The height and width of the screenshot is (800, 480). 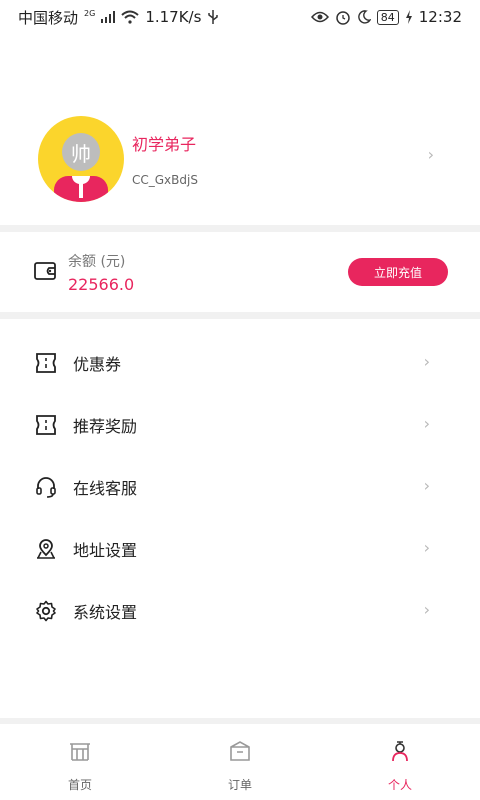 I want to click on signal-icon, so click(x=108, y=17).